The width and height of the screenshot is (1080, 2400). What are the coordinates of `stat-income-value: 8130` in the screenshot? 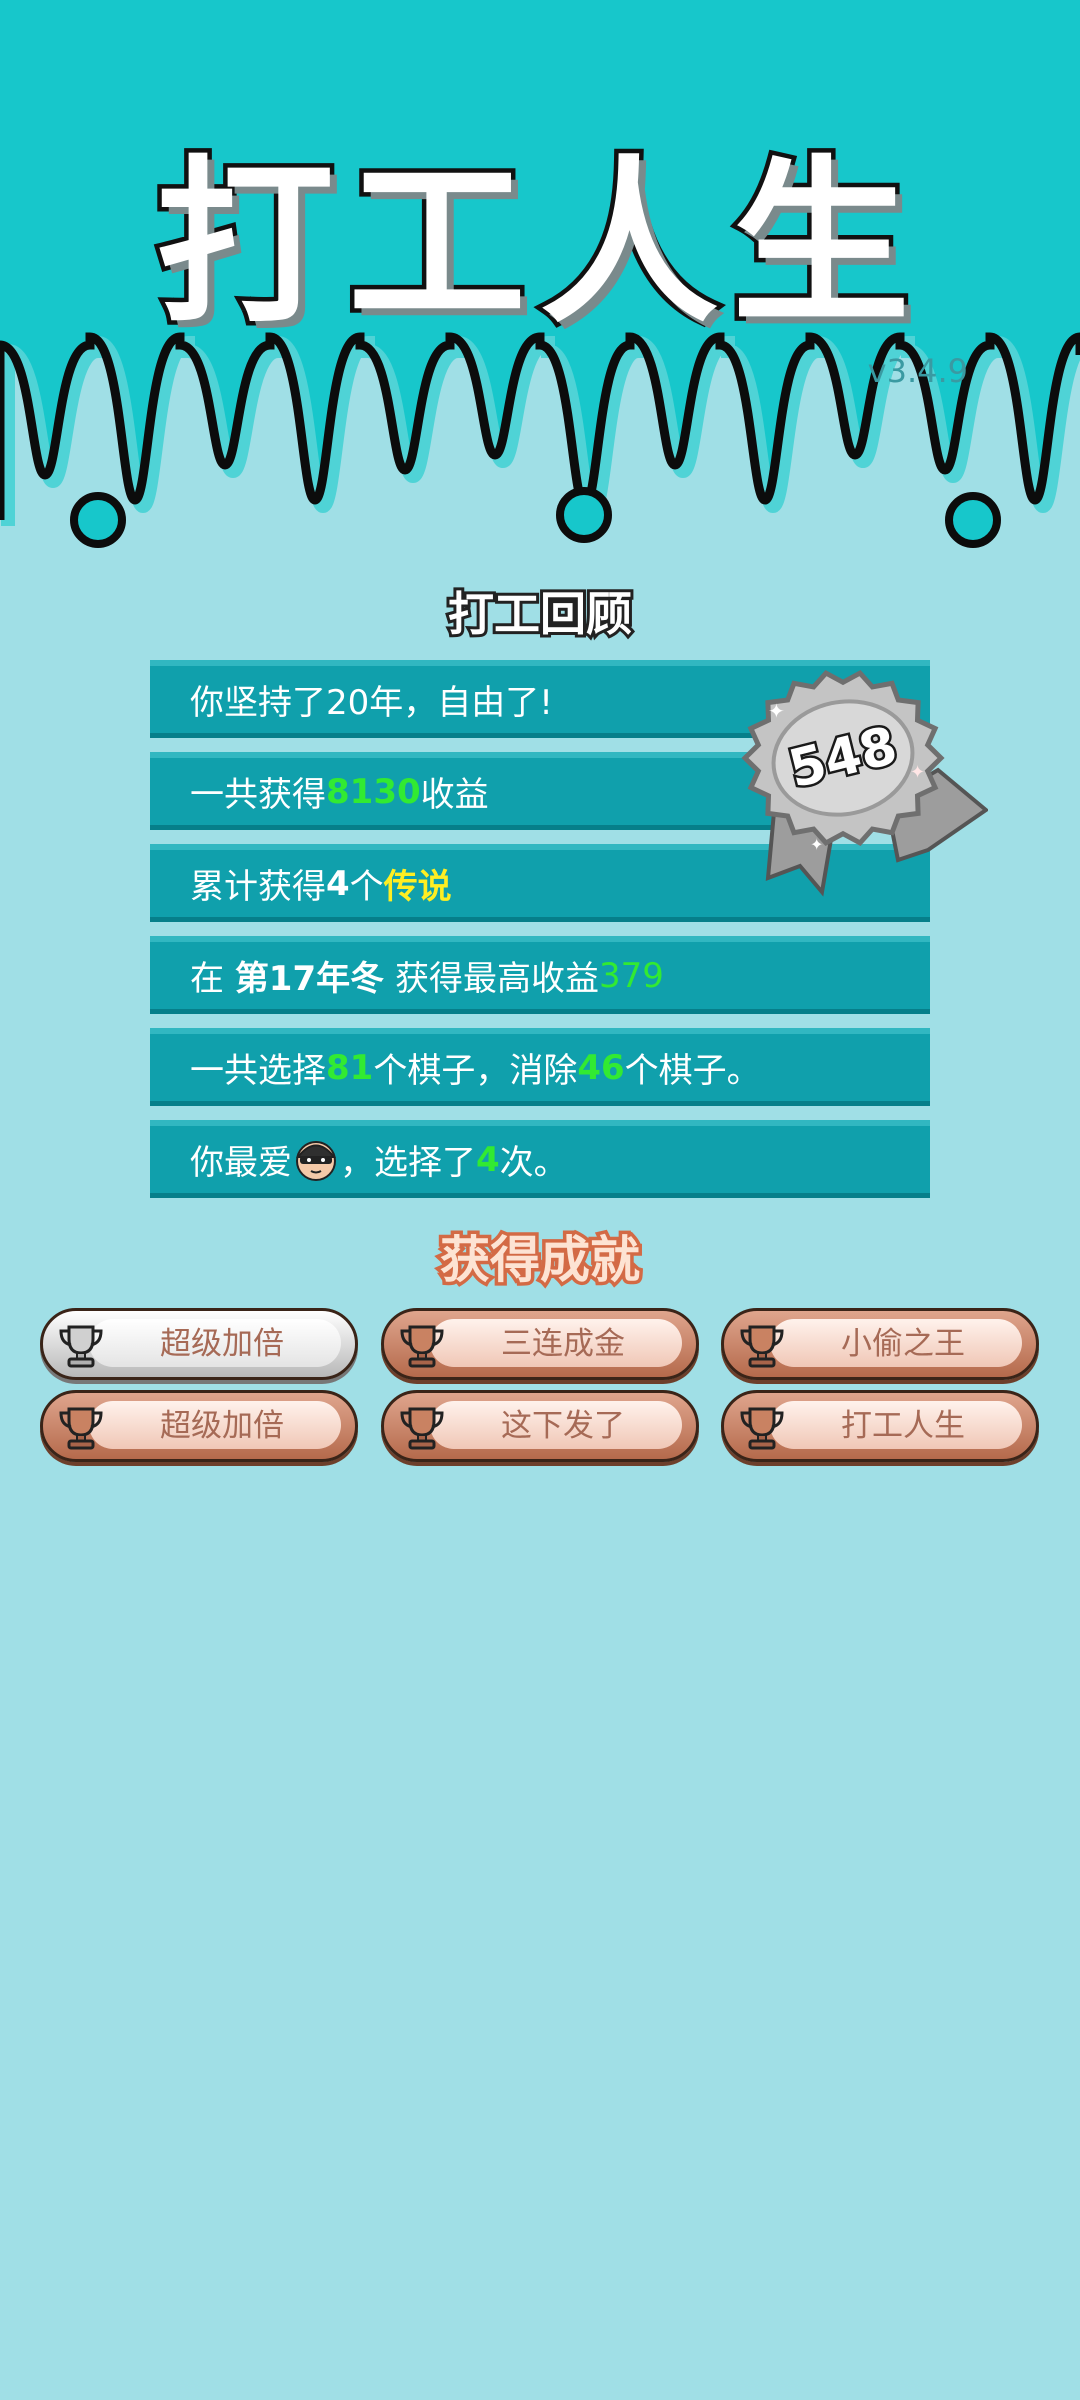 It's located at (373, 791).